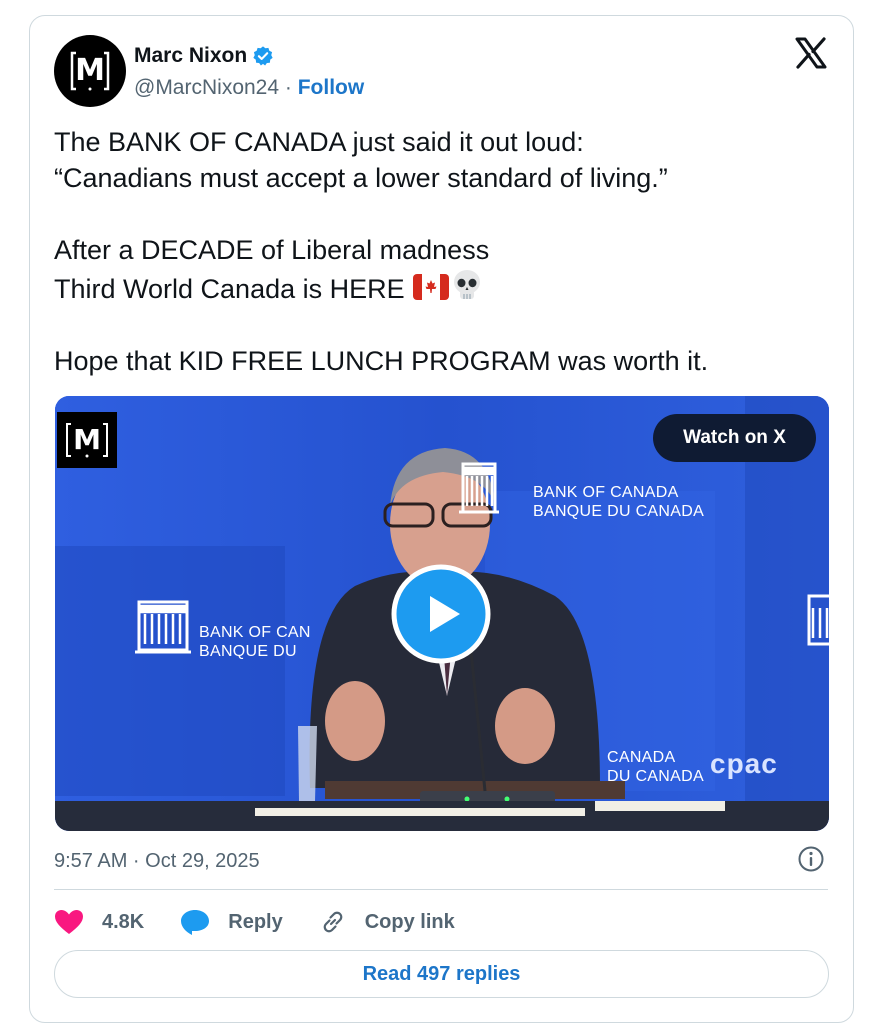  Describe the element at coordinates (431, 287) in the screenshot. I see `canada-flag-icon` at that location.